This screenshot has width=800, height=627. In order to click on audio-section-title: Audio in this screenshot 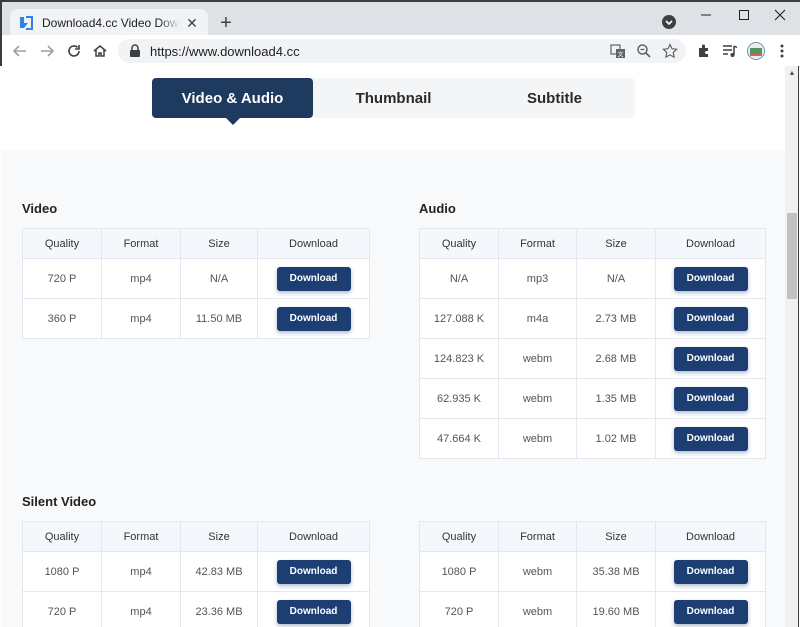, I will do `click(437, 208)`.